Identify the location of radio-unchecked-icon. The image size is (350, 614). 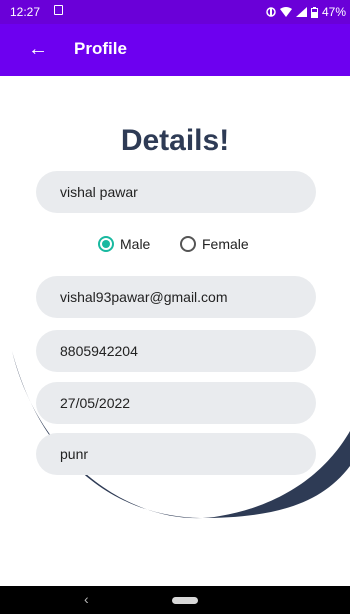
(188, 244).